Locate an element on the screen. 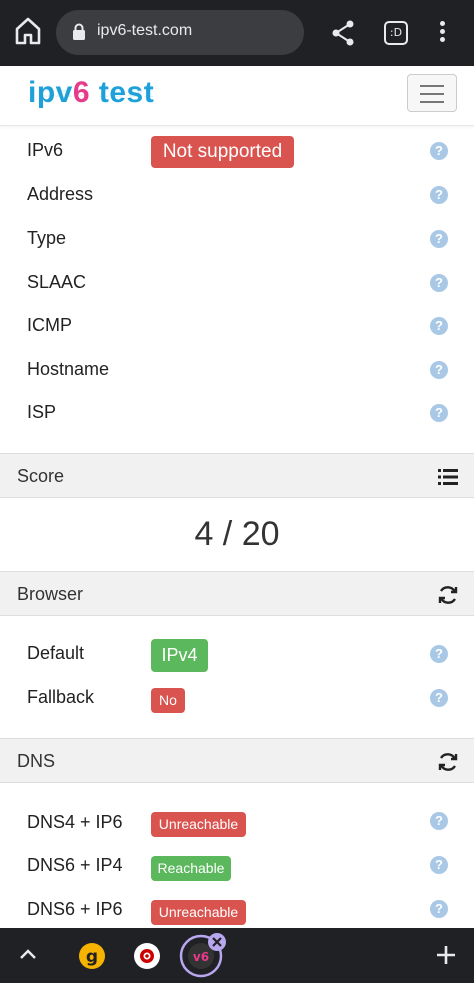  address-bar: ipv6-test.com is located at coordinates (180, 32).